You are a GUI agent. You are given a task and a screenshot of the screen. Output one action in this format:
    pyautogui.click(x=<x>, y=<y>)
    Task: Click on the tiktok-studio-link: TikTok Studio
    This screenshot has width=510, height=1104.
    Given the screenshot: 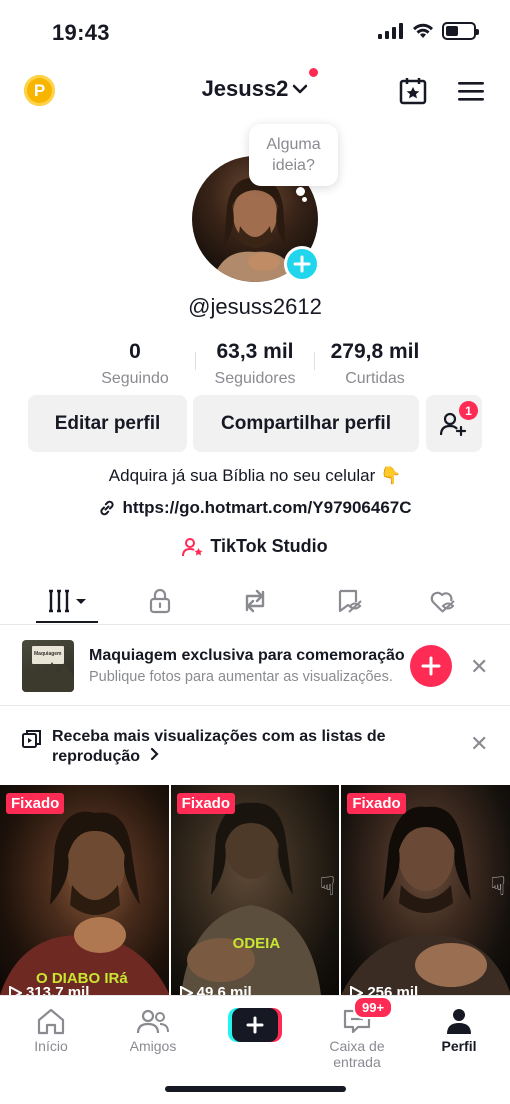 What is the action you would take?
    pyautogui.click(x=255, y=546)
    